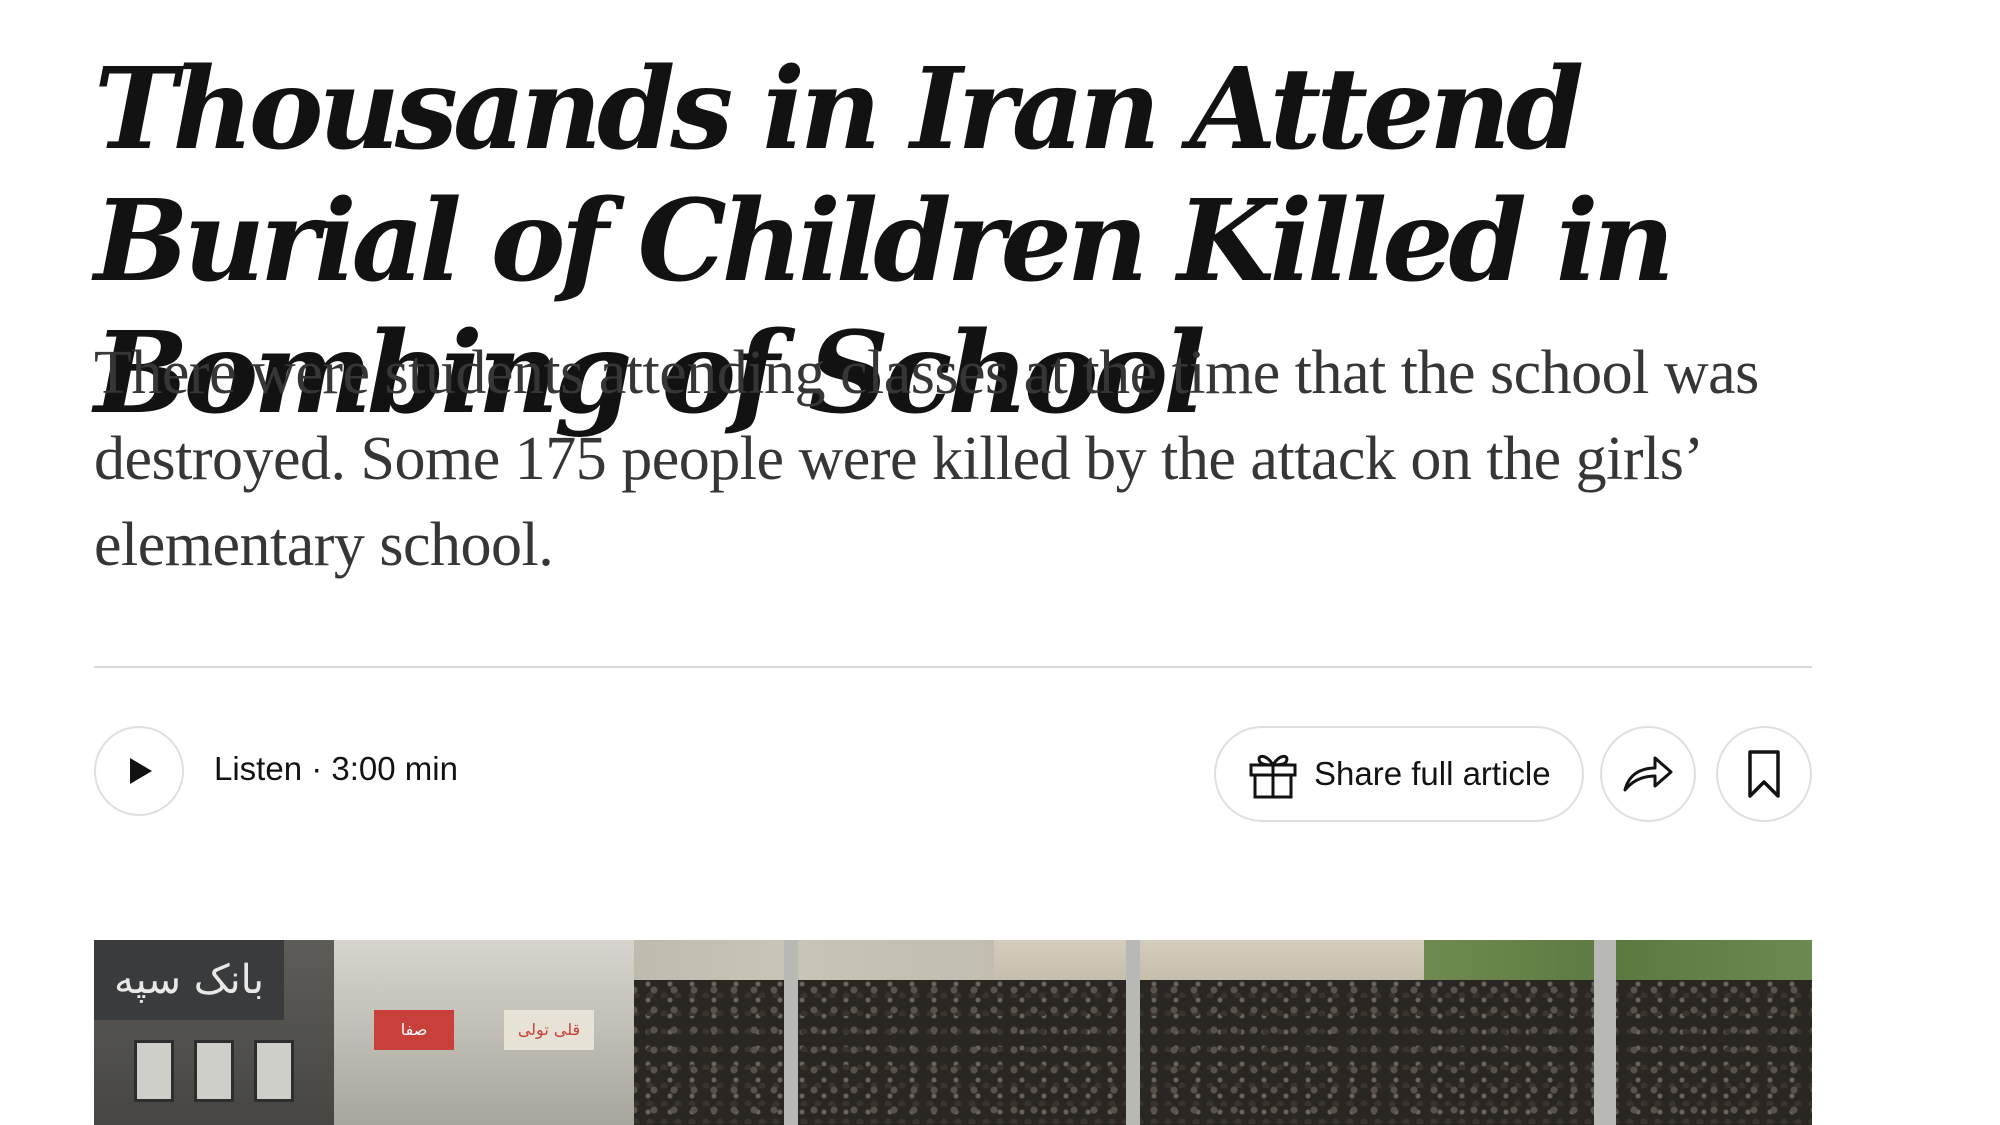 The height and width of the screenshot is (1125, 2000). I want to click on share-arrow-icon, so click(1648, 774).